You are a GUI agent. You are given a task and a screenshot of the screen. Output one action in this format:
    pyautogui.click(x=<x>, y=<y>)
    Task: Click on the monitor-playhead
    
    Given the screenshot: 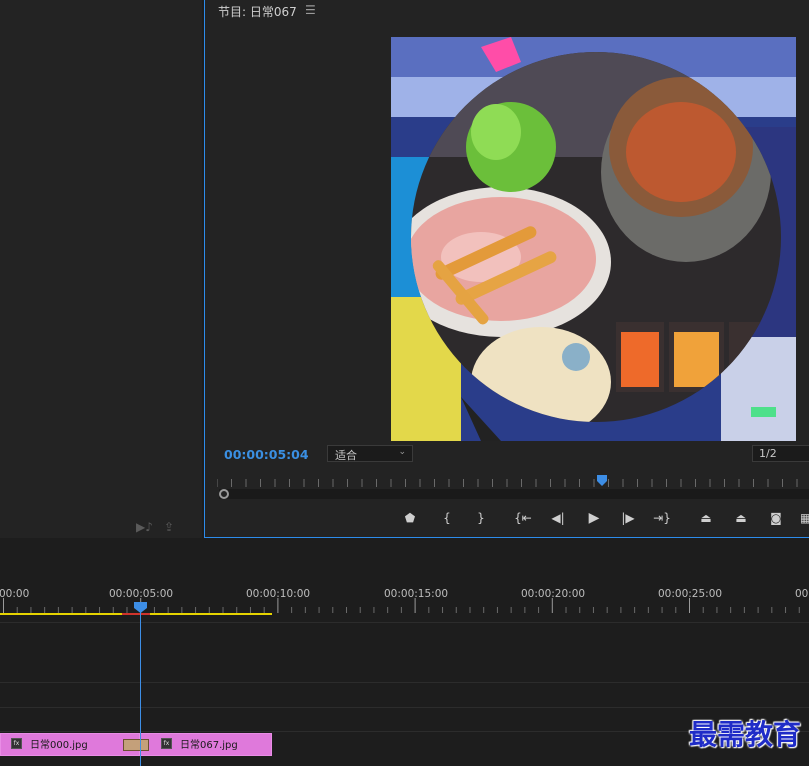 What is the action you would take?
    pyautogui.click(x=602, y=480)
    